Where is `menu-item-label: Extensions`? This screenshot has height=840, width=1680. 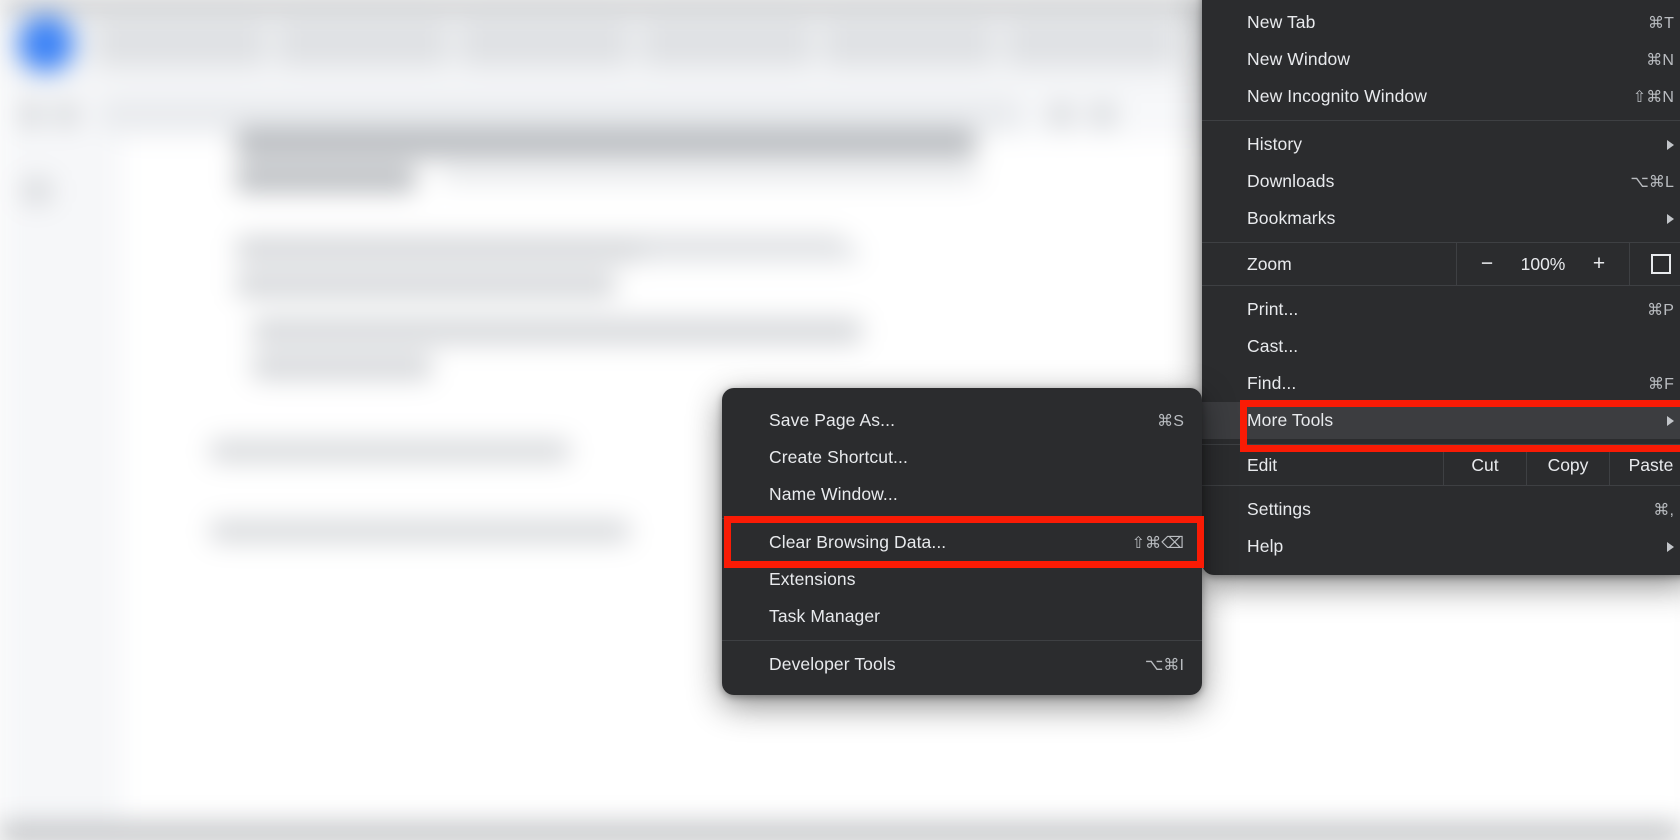
menu-item-label: Extensions is located at coordinates (812, 579).